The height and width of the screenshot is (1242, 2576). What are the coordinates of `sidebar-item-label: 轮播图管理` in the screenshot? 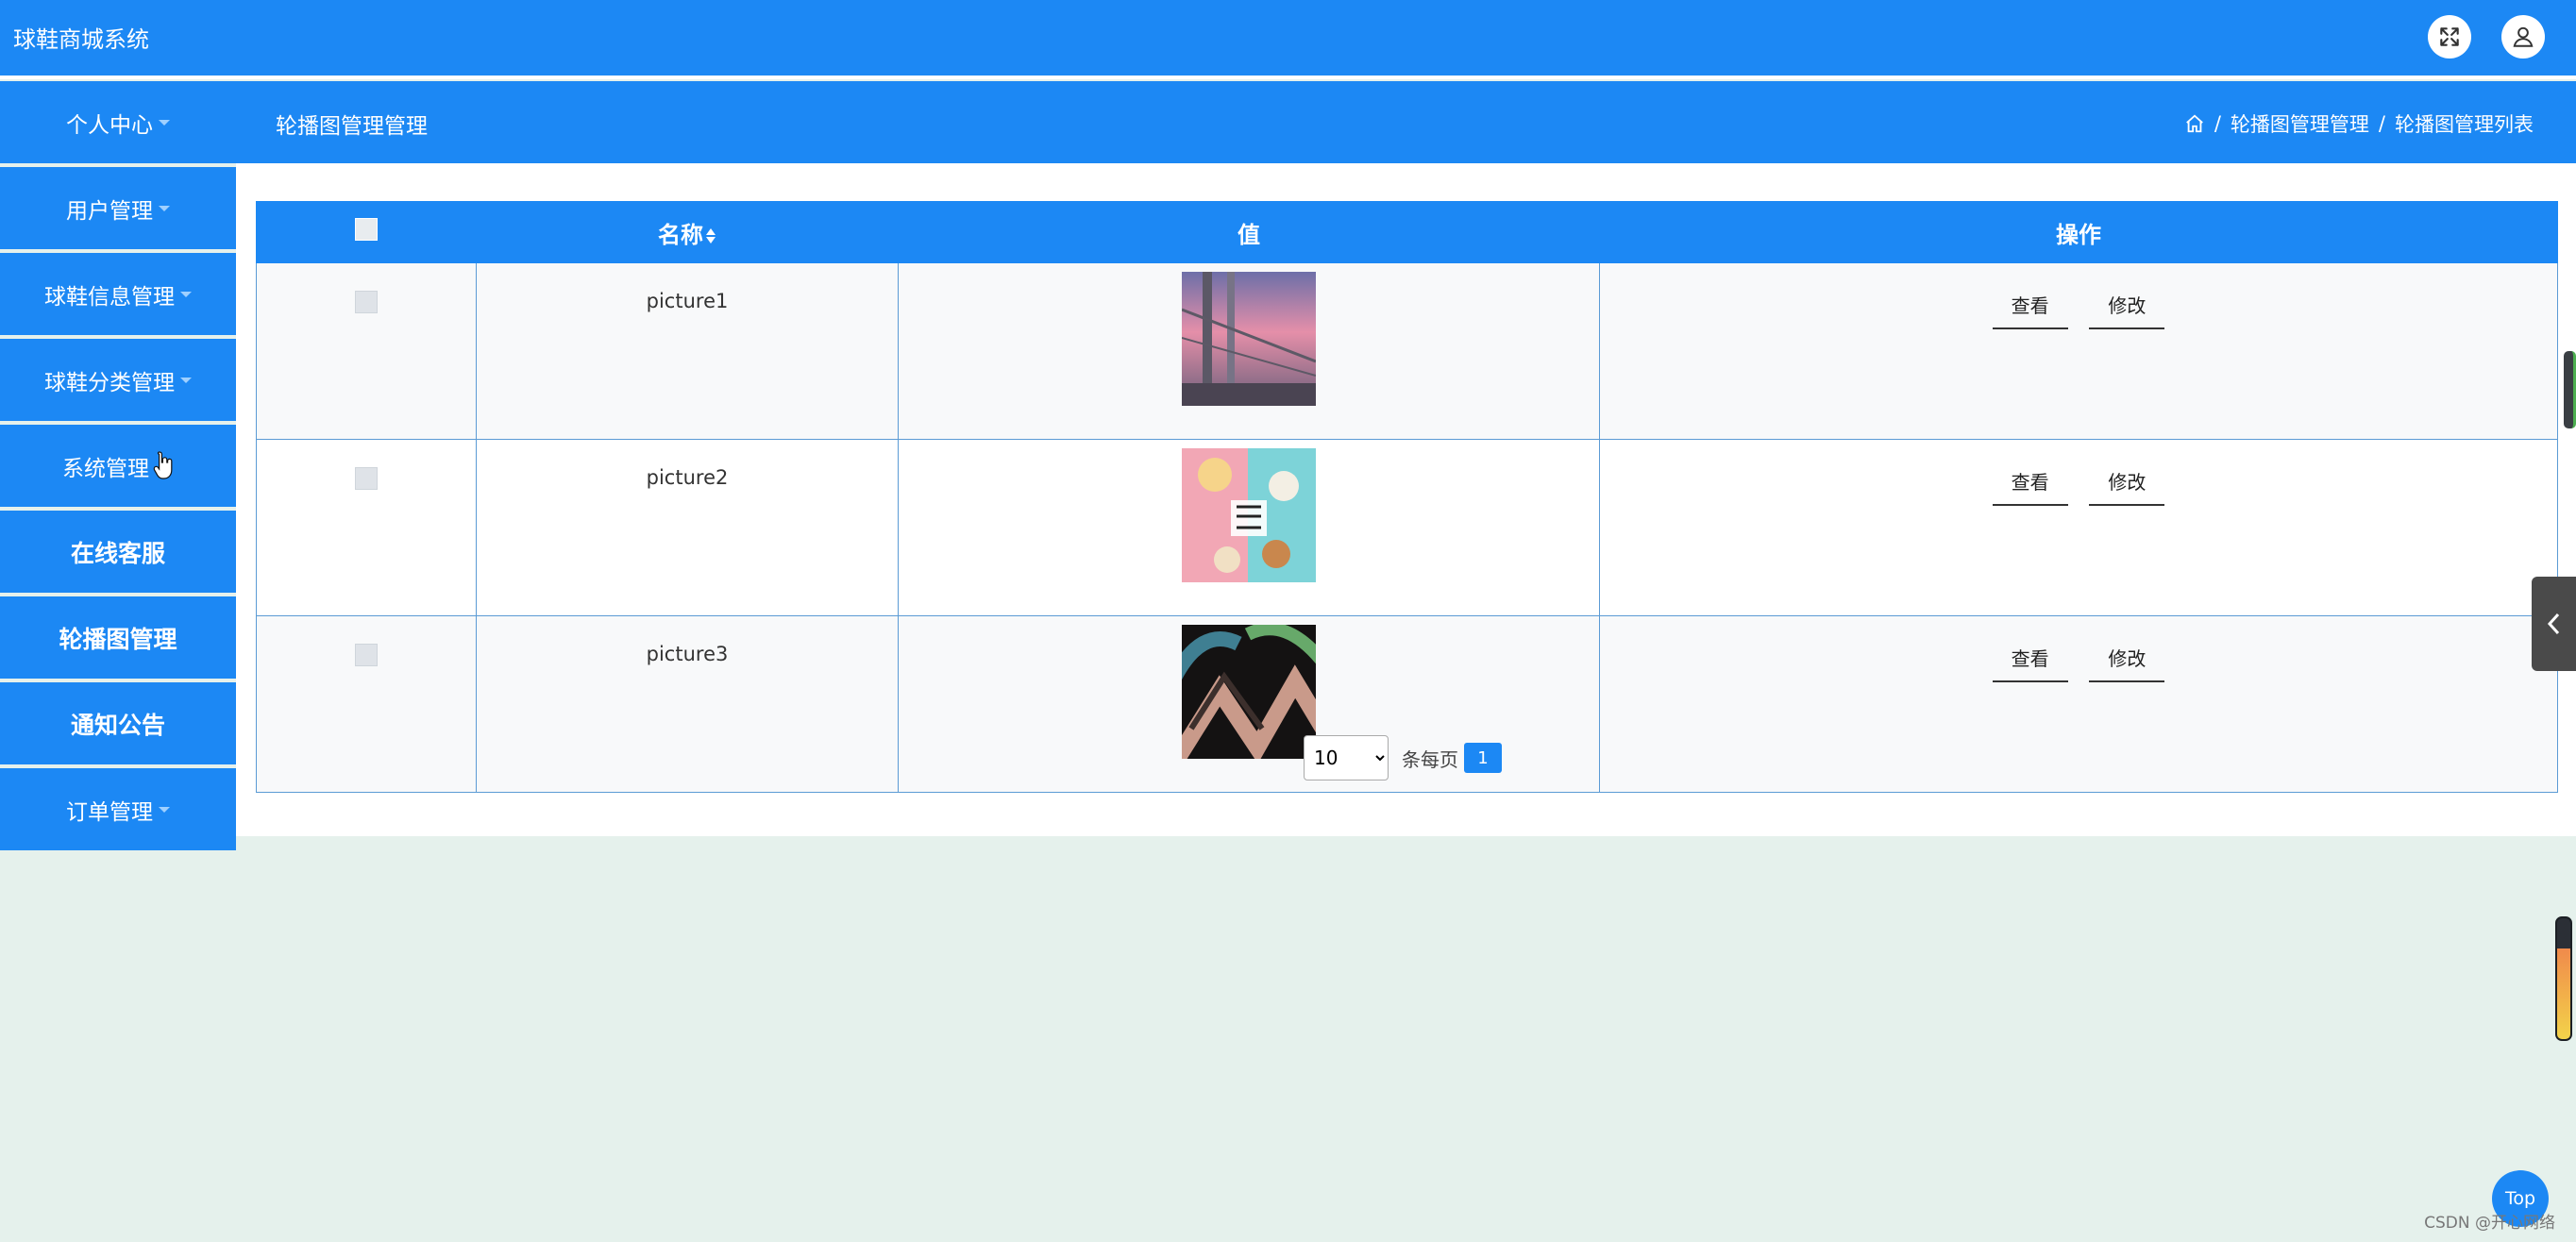 It's located at (118, 639).